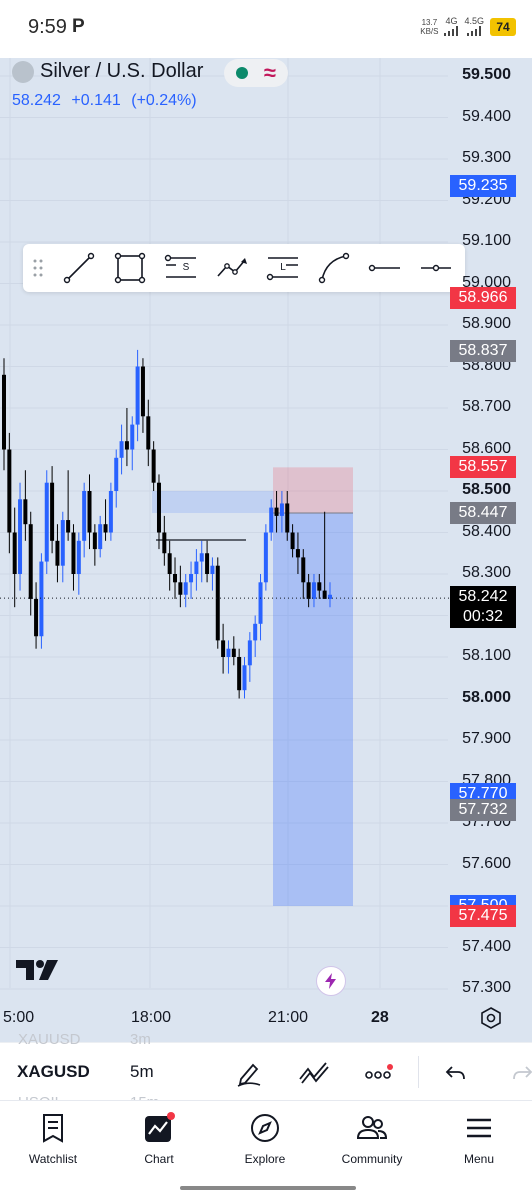 This screenshot has width=532, height=1200. Describe the element at coordinates (288, 1017) in the screenshot. I see `time-label: 21:00` at that location.